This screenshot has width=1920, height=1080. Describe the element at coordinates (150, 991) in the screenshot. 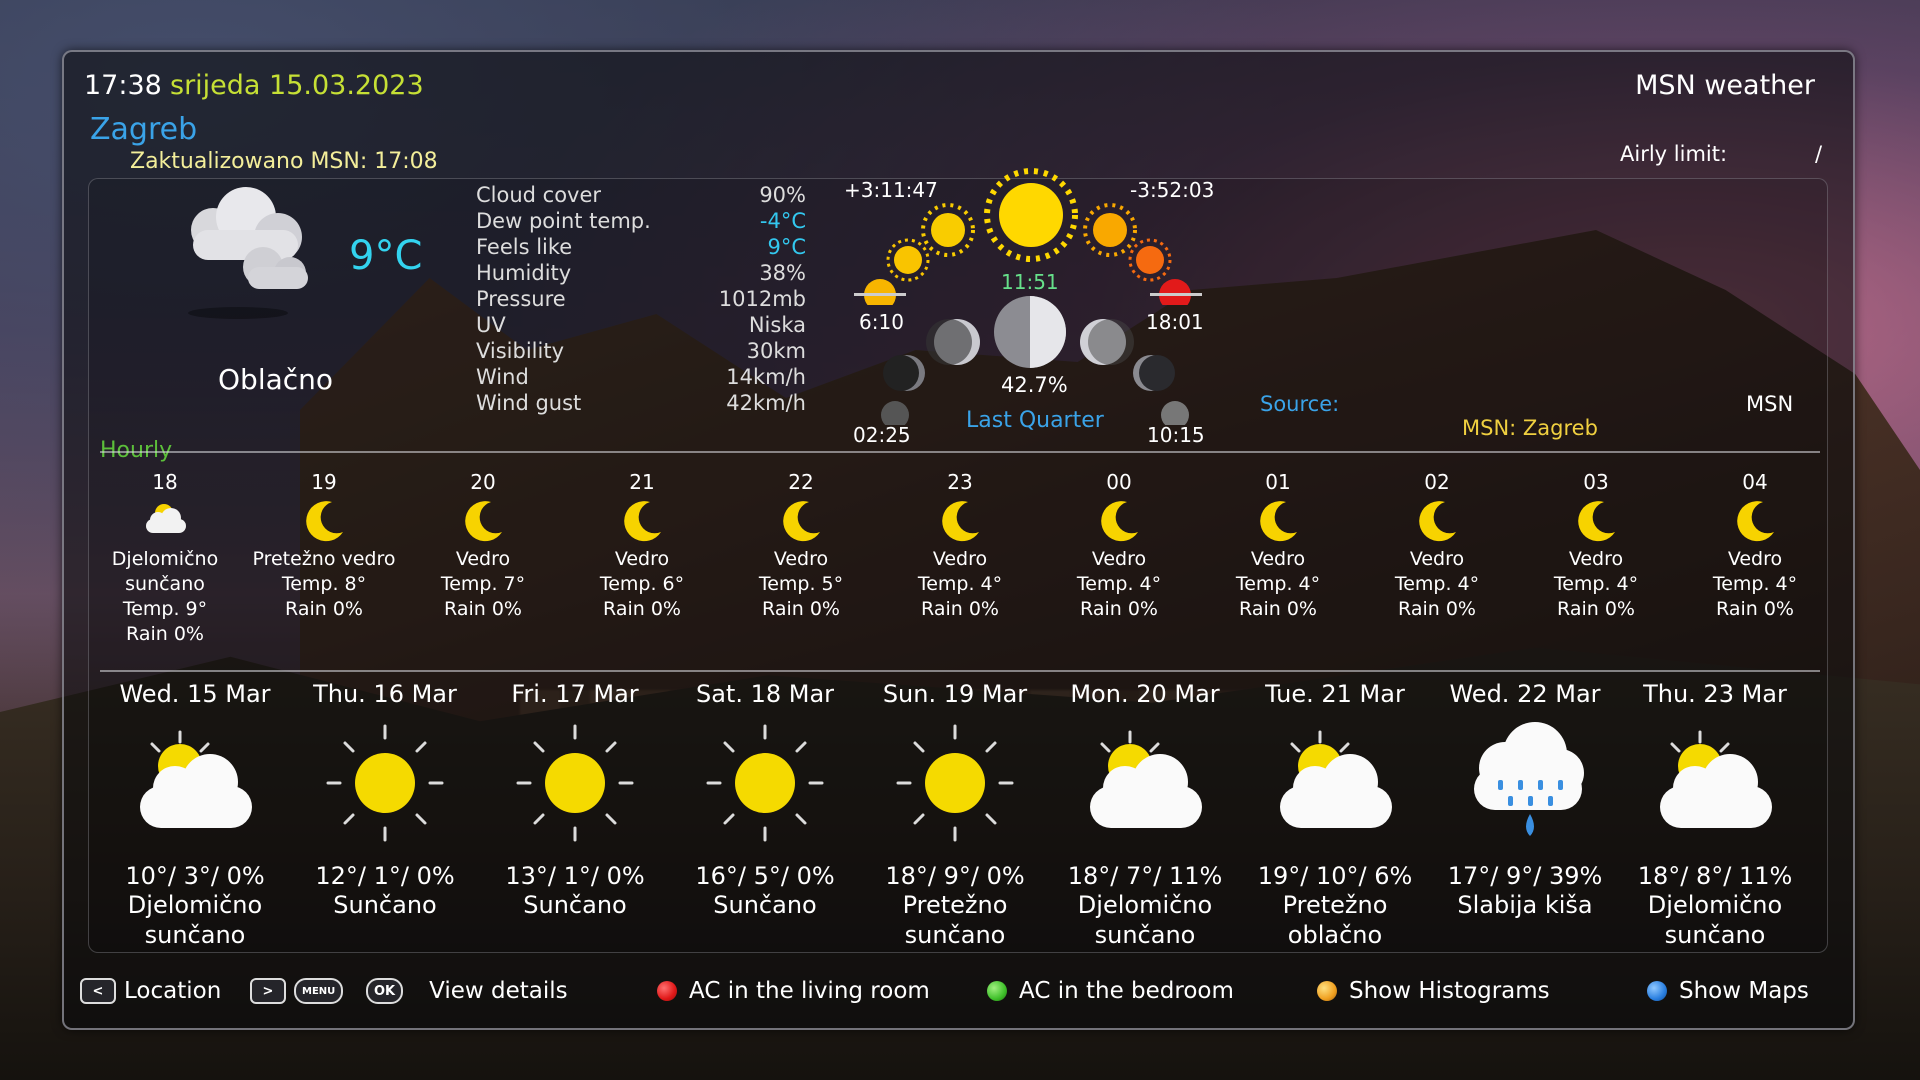

I see `footer-location: < Location` at that location.